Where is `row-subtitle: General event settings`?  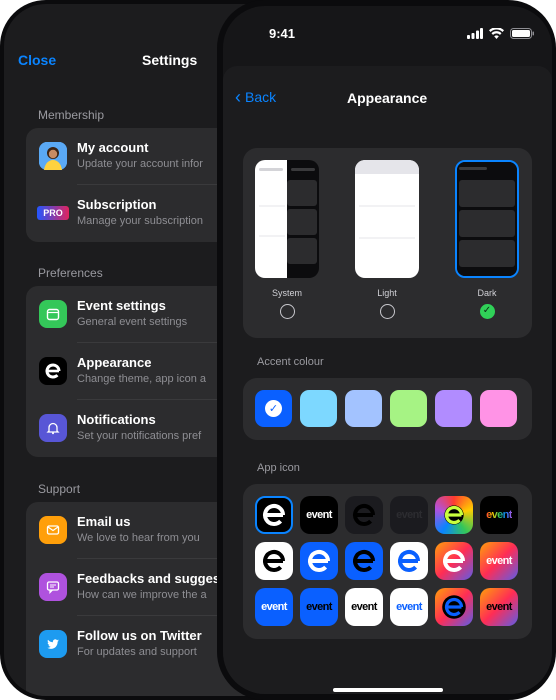 row-subtitle: General event settings is located at coordinates (132, 322).